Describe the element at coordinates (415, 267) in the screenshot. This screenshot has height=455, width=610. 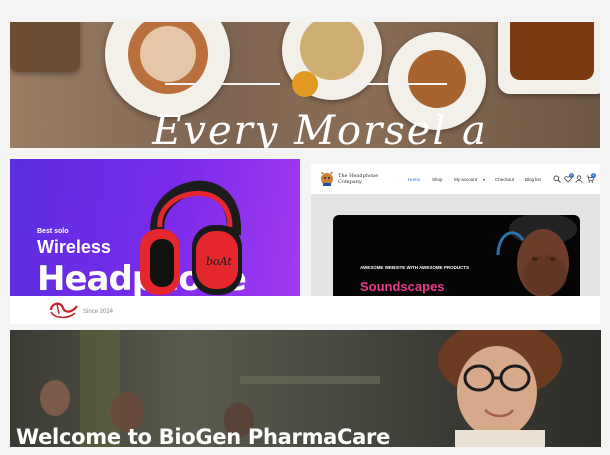
I see `hero-tagline: AWESOME WEBSITE WITH AWESOME PRODUCTS` at that location.